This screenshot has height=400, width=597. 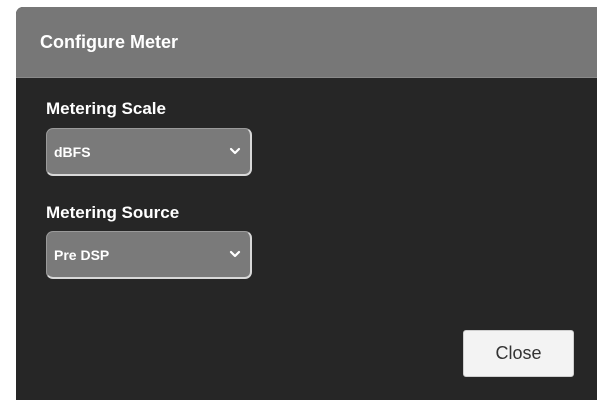 I want to click on metering-source-label: Metering Source, so click(x=113, y=212).